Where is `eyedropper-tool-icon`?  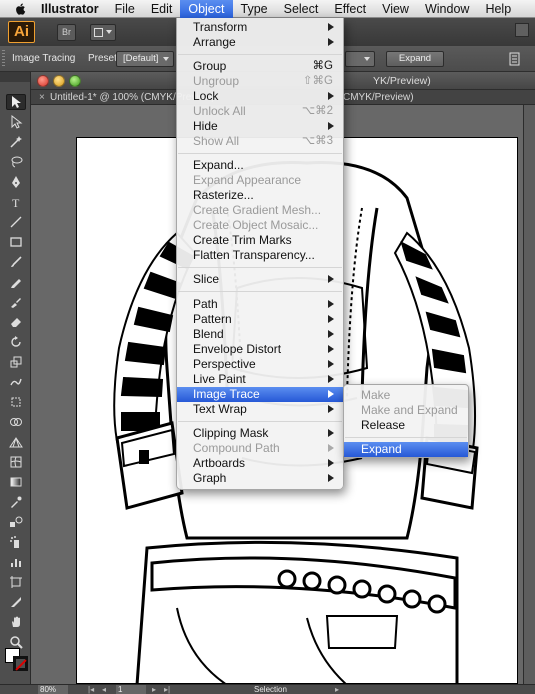
eyedropper-tool-icon is located at coordinates (16, 502).